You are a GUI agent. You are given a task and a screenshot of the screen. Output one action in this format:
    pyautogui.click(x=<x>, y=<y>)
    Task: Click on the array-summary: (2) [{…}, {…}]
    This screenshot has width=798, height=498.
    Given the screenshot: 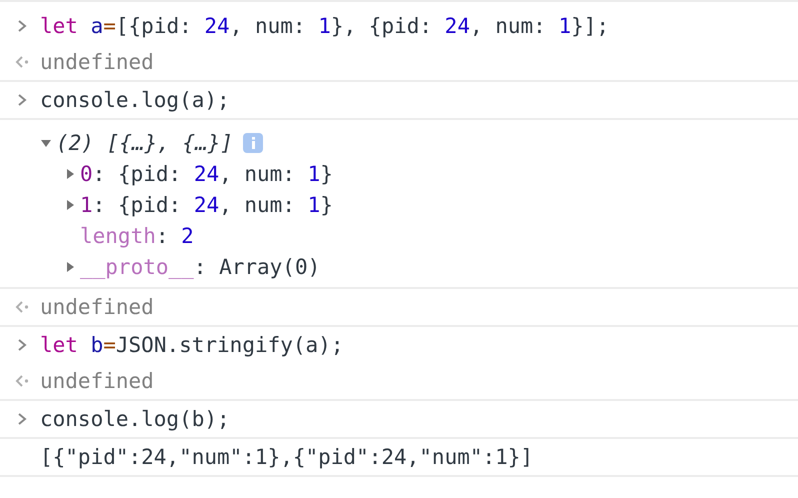 What is the action you would take?
    pyautogui.click(x=145, y=142)
    